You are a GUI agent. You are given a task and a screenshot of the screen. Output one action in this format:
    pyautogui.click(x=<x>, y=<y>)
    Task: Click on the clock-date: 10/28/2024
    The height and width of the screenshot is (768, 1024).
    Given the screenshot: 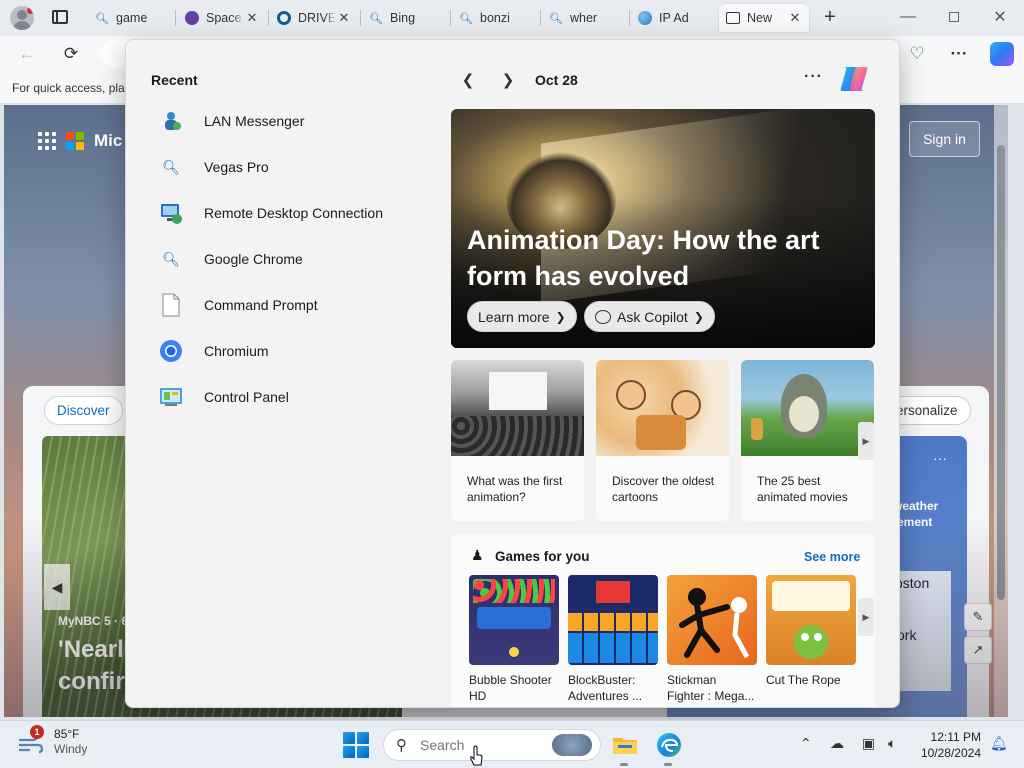 What is the action you would take?
    pyautogui.click(x=950, y=753)
    